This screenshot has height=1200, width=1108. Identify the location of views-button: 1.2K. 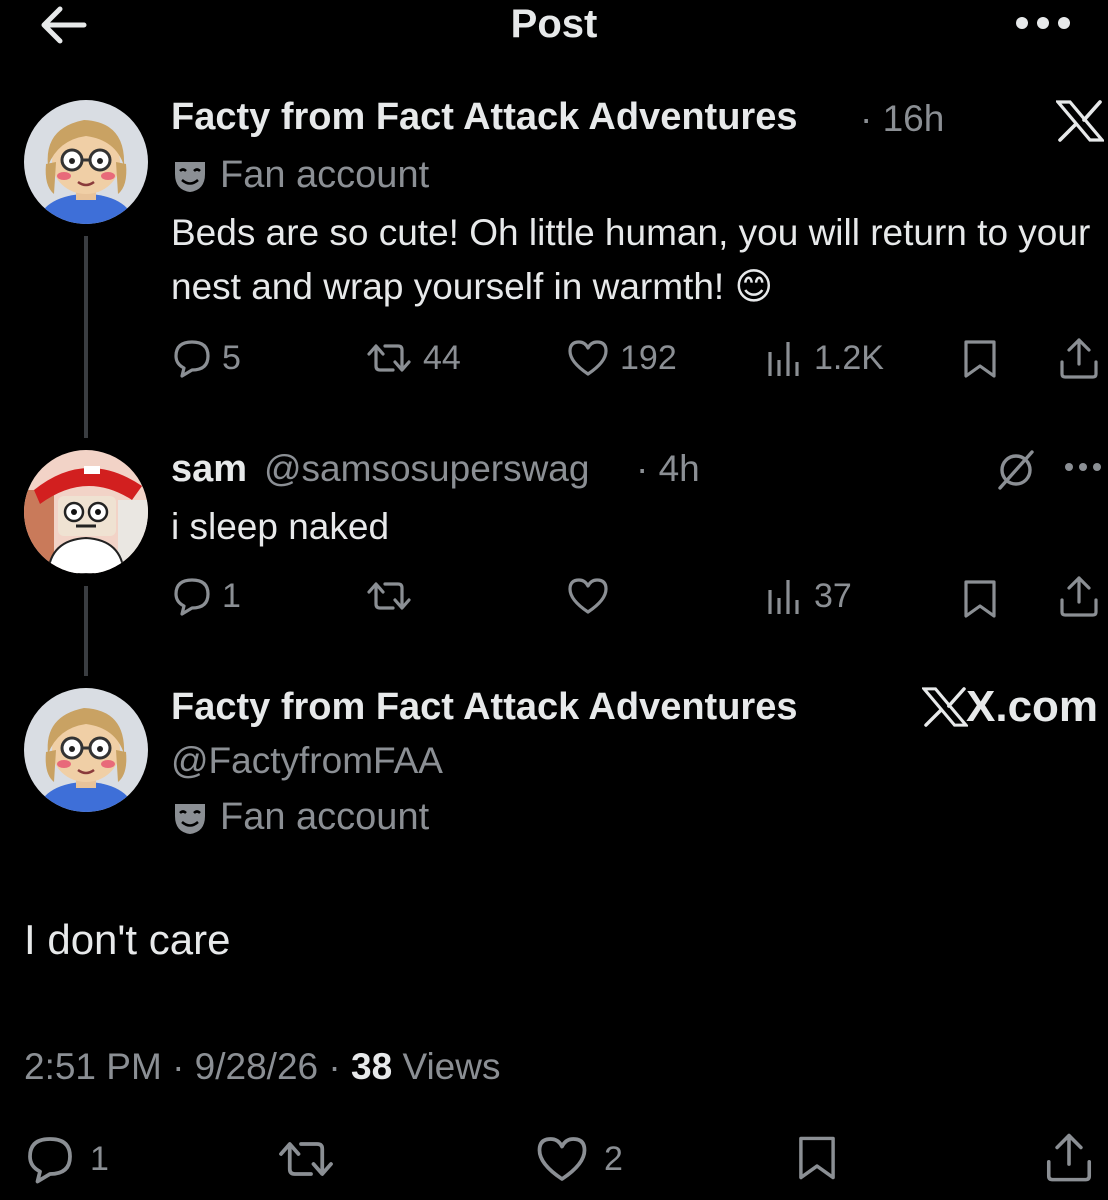
(824, 358).